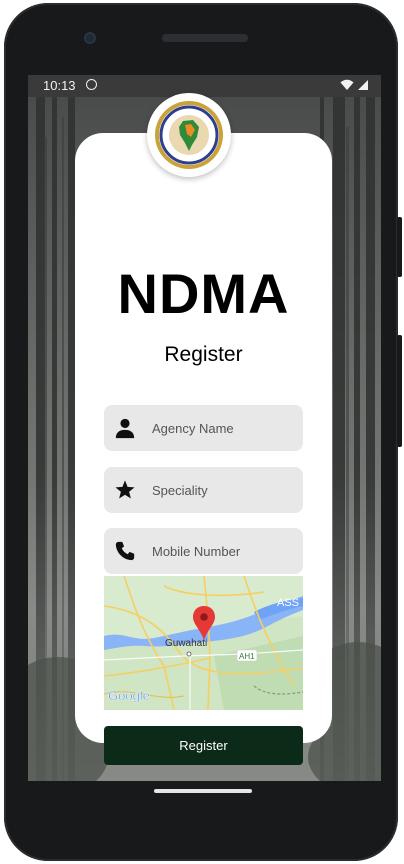 This screenshot has height=864, width=404. What do you see at coordinates (224, 490) in the screenshot?
I see `speciality-input` at bounding box center [224, 490].